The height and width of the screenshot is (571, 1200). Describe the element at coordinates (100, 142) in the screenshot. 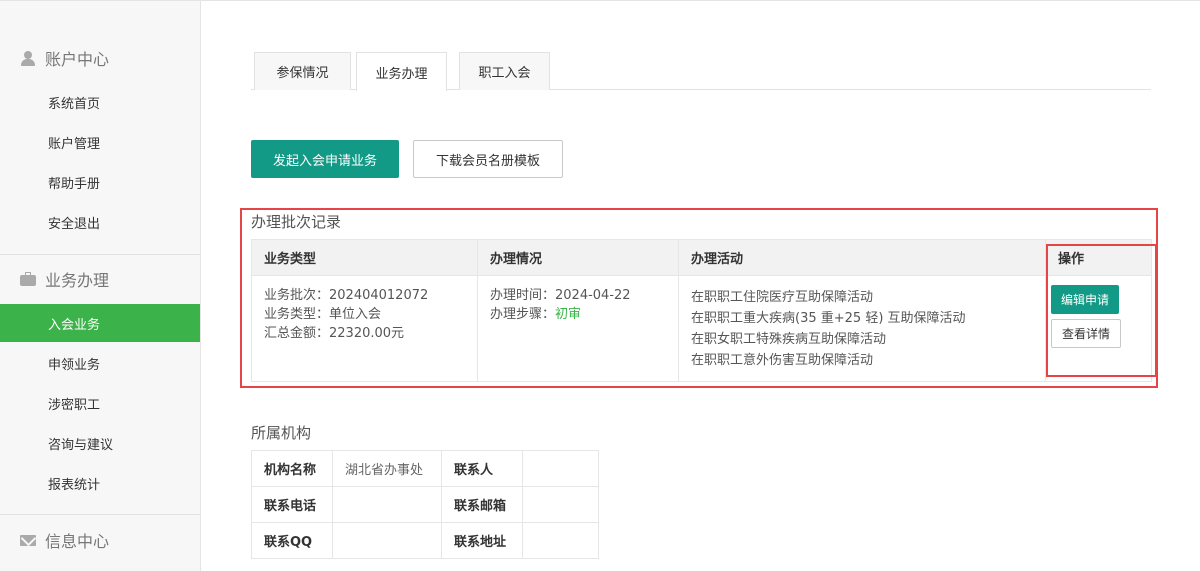

I see `sidebar-item-account-manage: 账户管理` at that location.